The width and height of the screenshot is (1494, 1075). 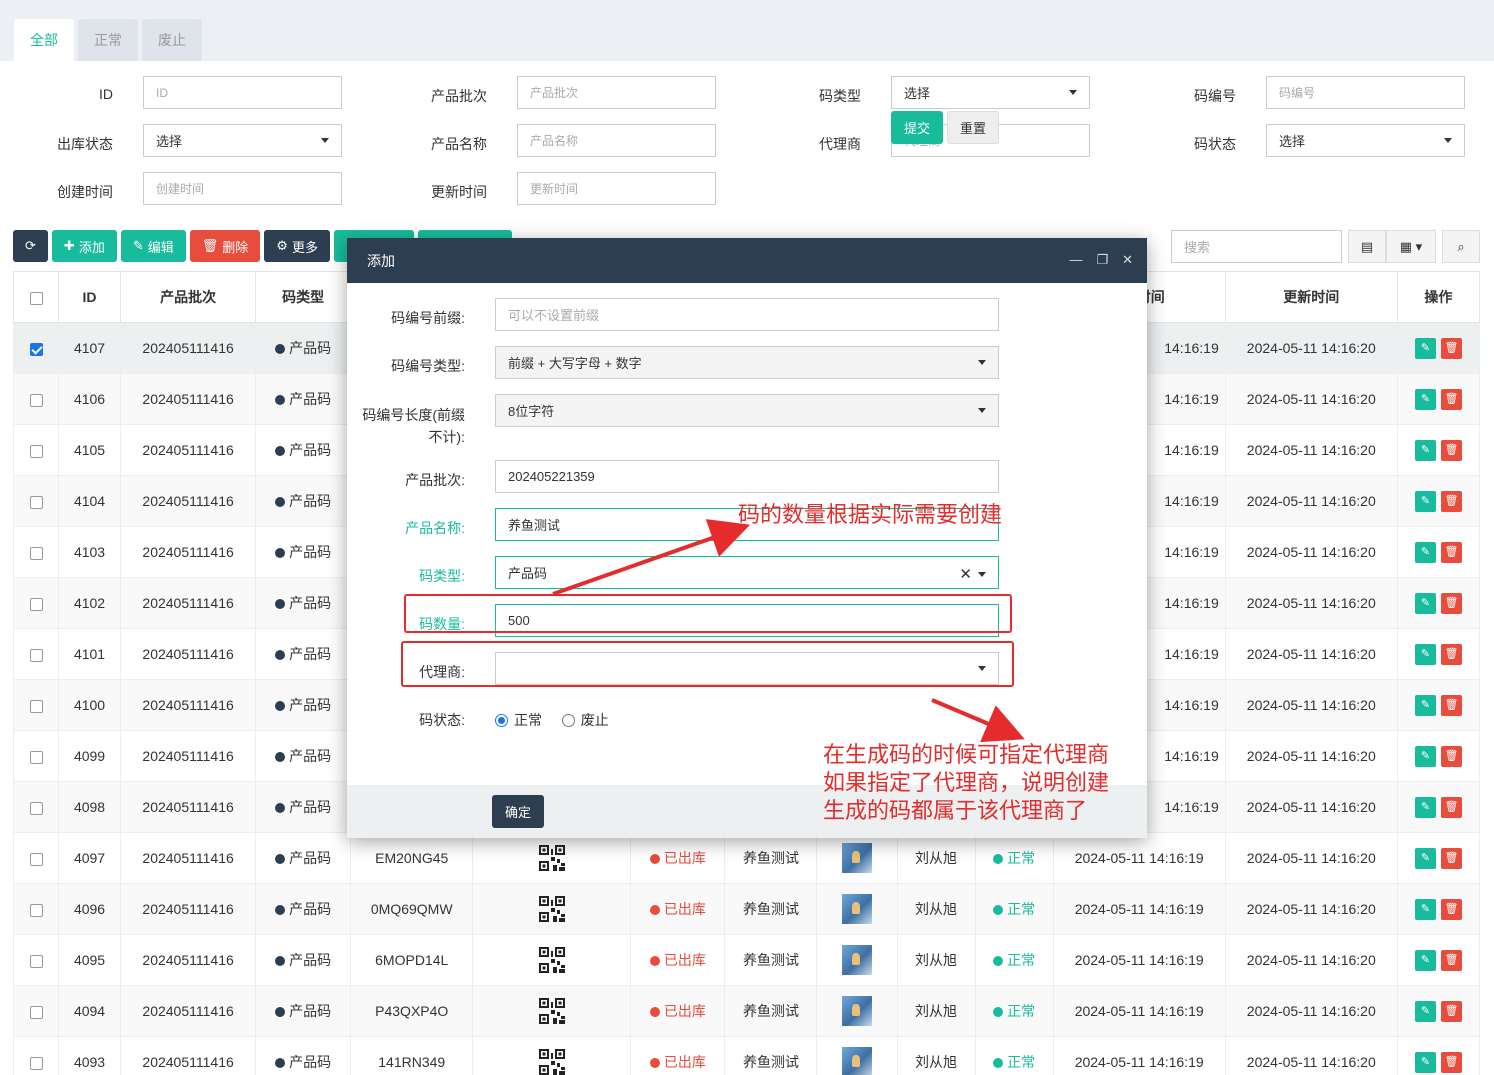 I want to click on agent-annotation-line1: 在生成码的时候可指定代理商, so click(x=966, y=755).